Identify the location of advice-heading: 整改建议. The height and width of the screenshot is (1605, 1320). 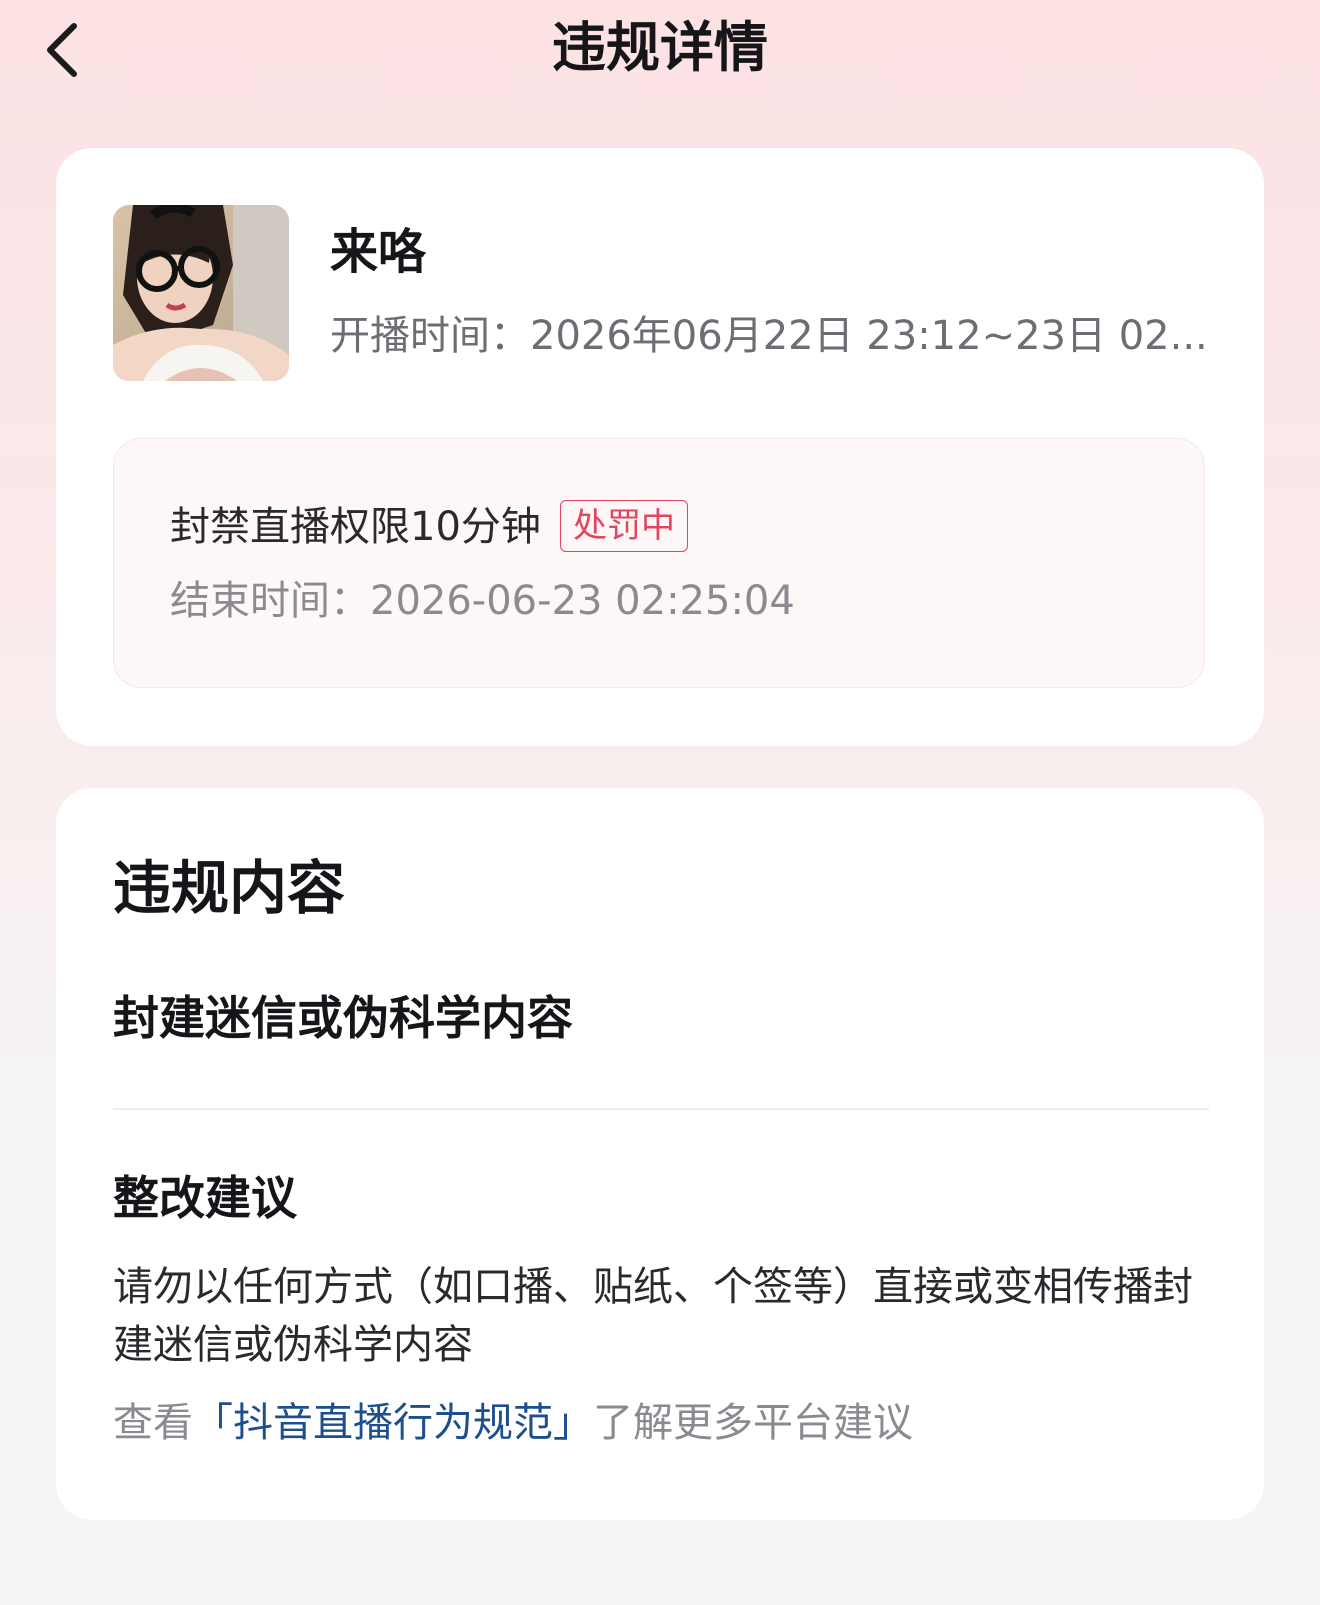
(205, 1198).